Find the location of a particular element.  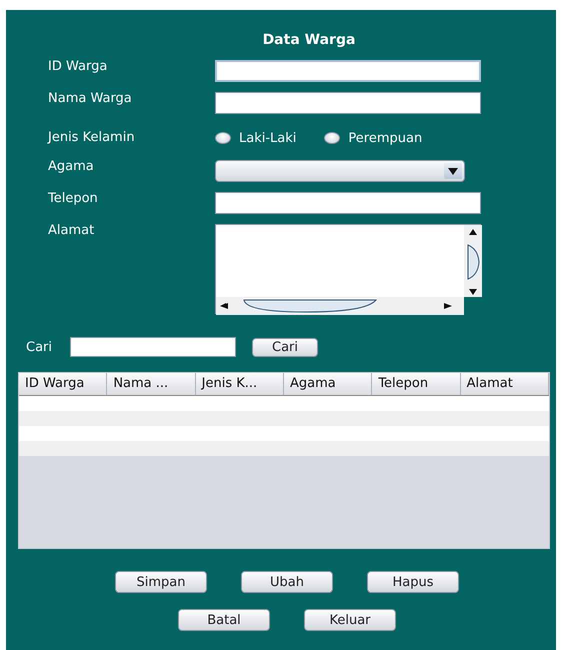

radio-option: Laki-Laki is located at coordinates (255, 138).